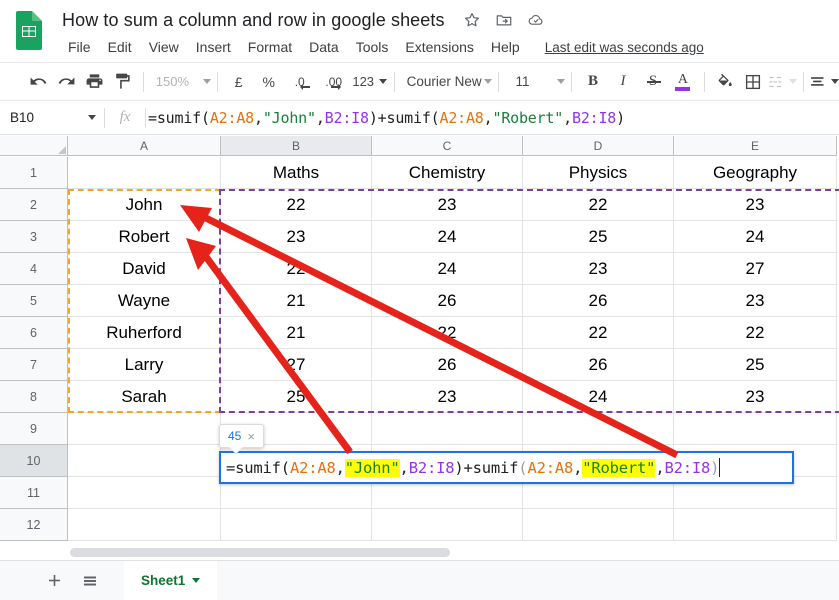  What do you see at coordinates (120, 47) in the screenshot?
I see `menu-item-edit: Edit` at bounding box center [120, 47].